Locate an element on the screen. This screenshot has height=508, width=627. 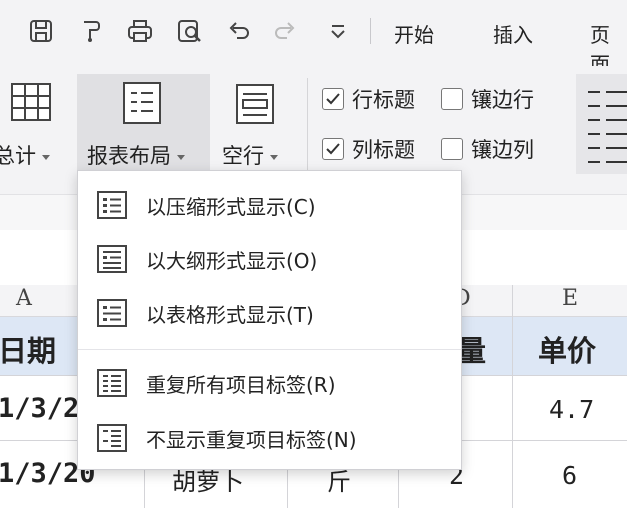
report-layout-button: 报表布局 is located at coordinates (143, 126).